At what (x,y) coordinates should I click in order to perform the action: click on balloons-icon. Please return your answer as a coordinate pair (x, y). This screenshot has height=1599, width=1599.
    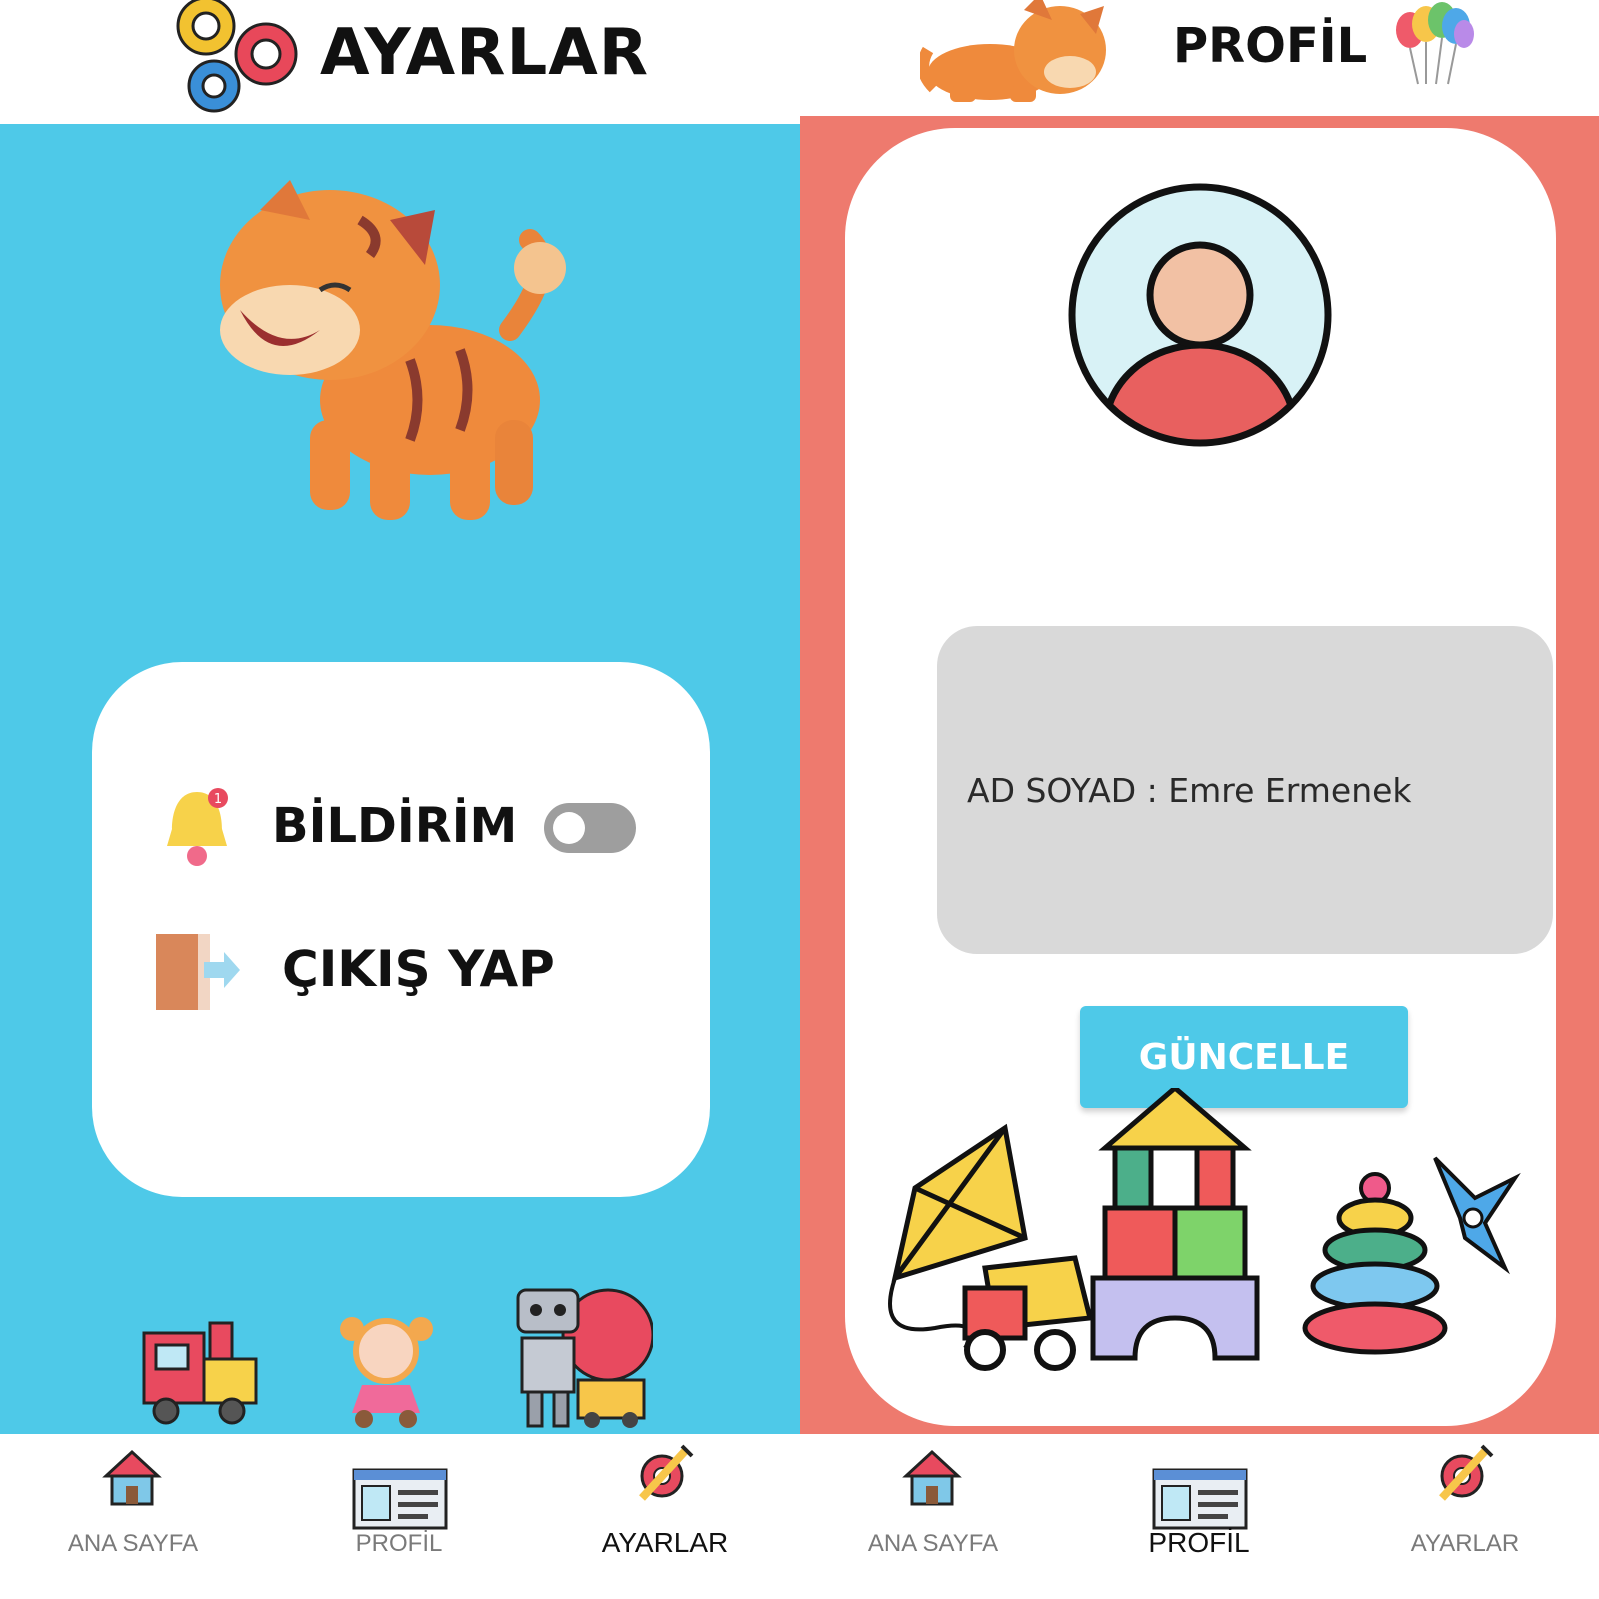
    Looking at the image, I should click on (1435, 43).